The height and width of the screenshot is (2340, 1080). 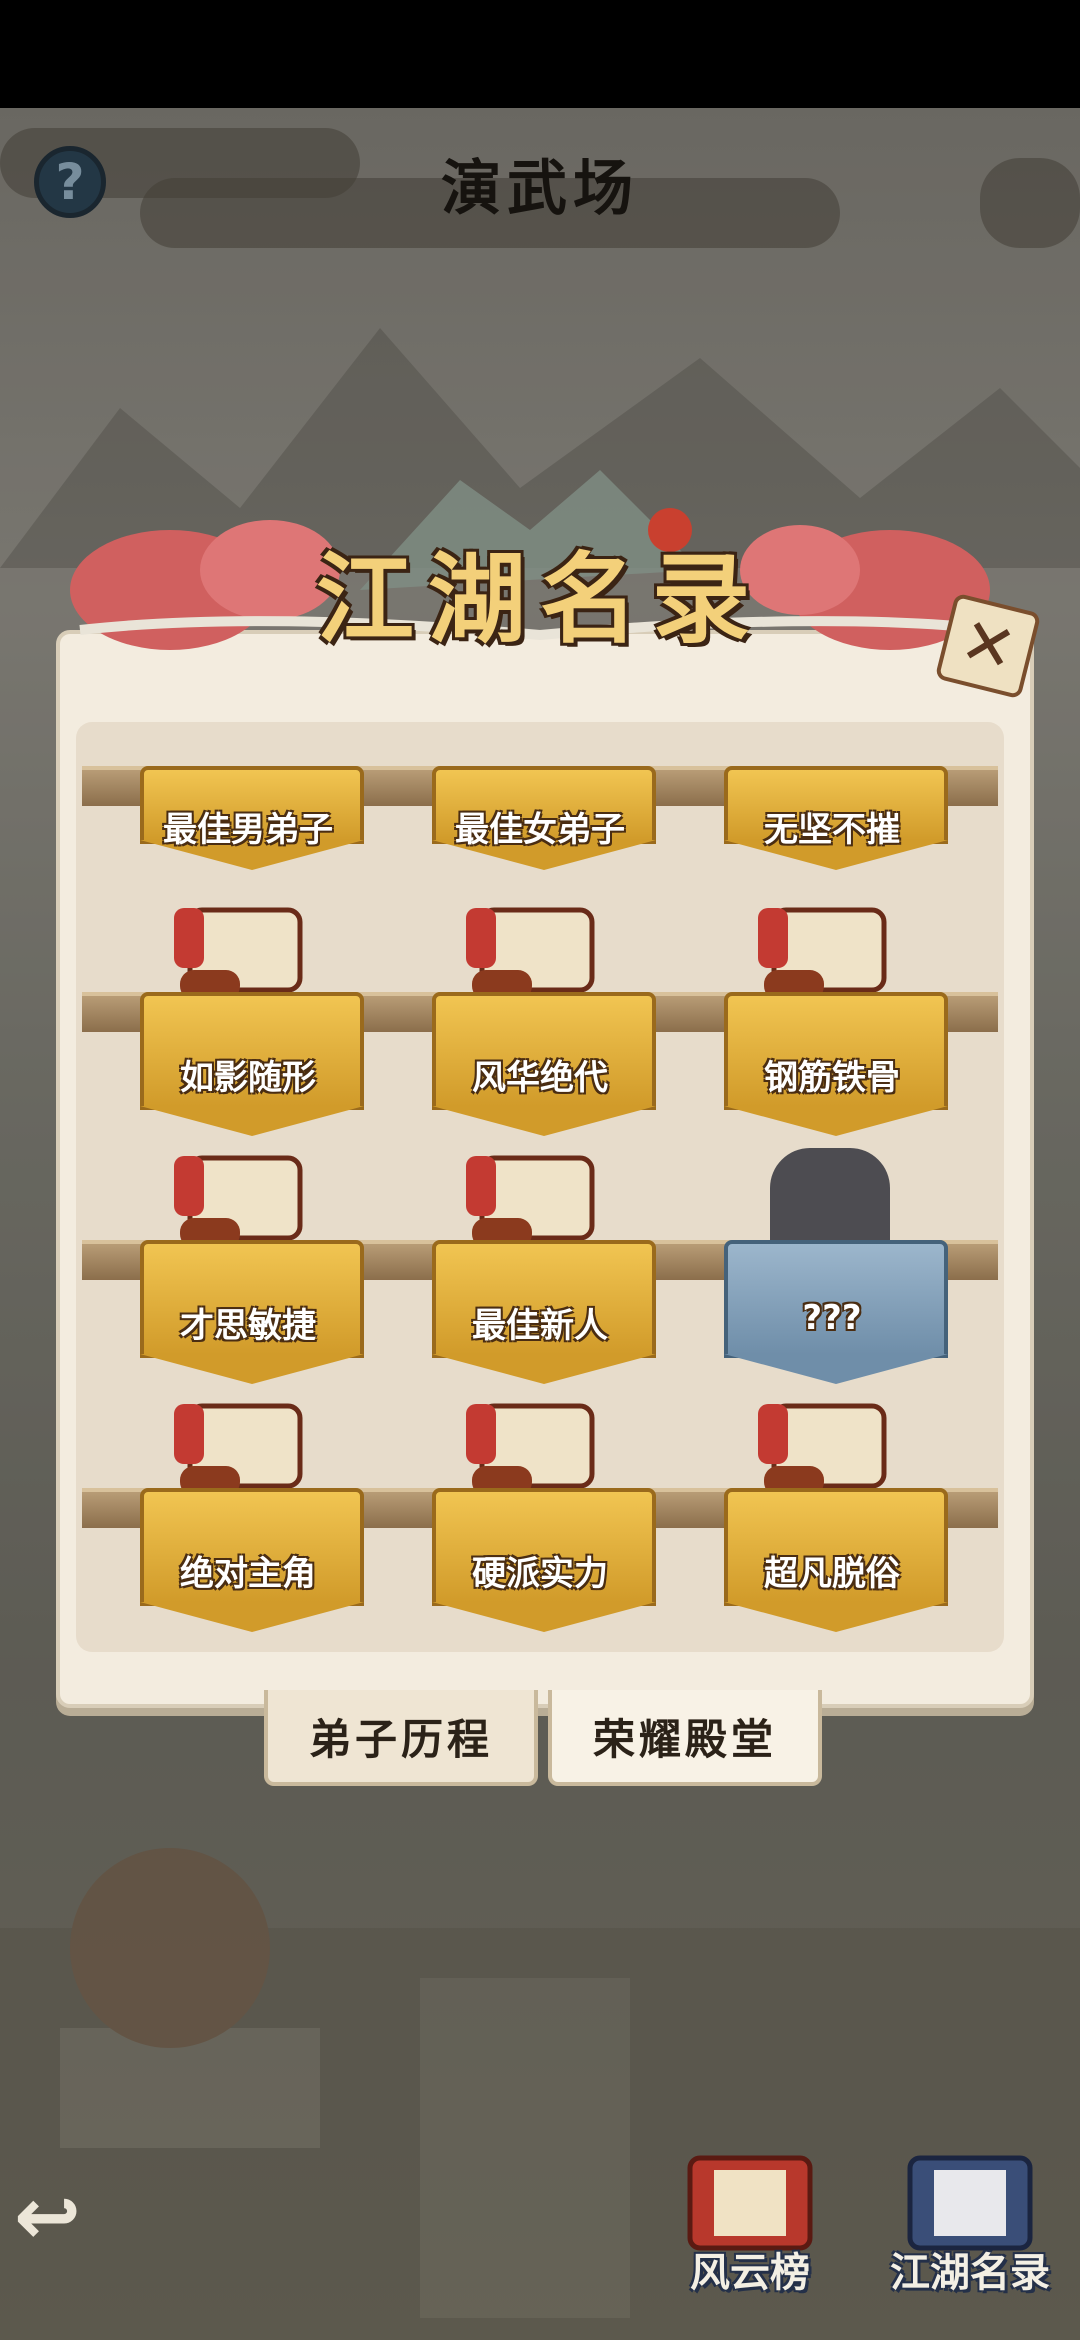 What do you see at coordinates (248, 830) in the screenshot?
I see `achievement-label: 最佳男弟子` at bounding box center [248, 830].